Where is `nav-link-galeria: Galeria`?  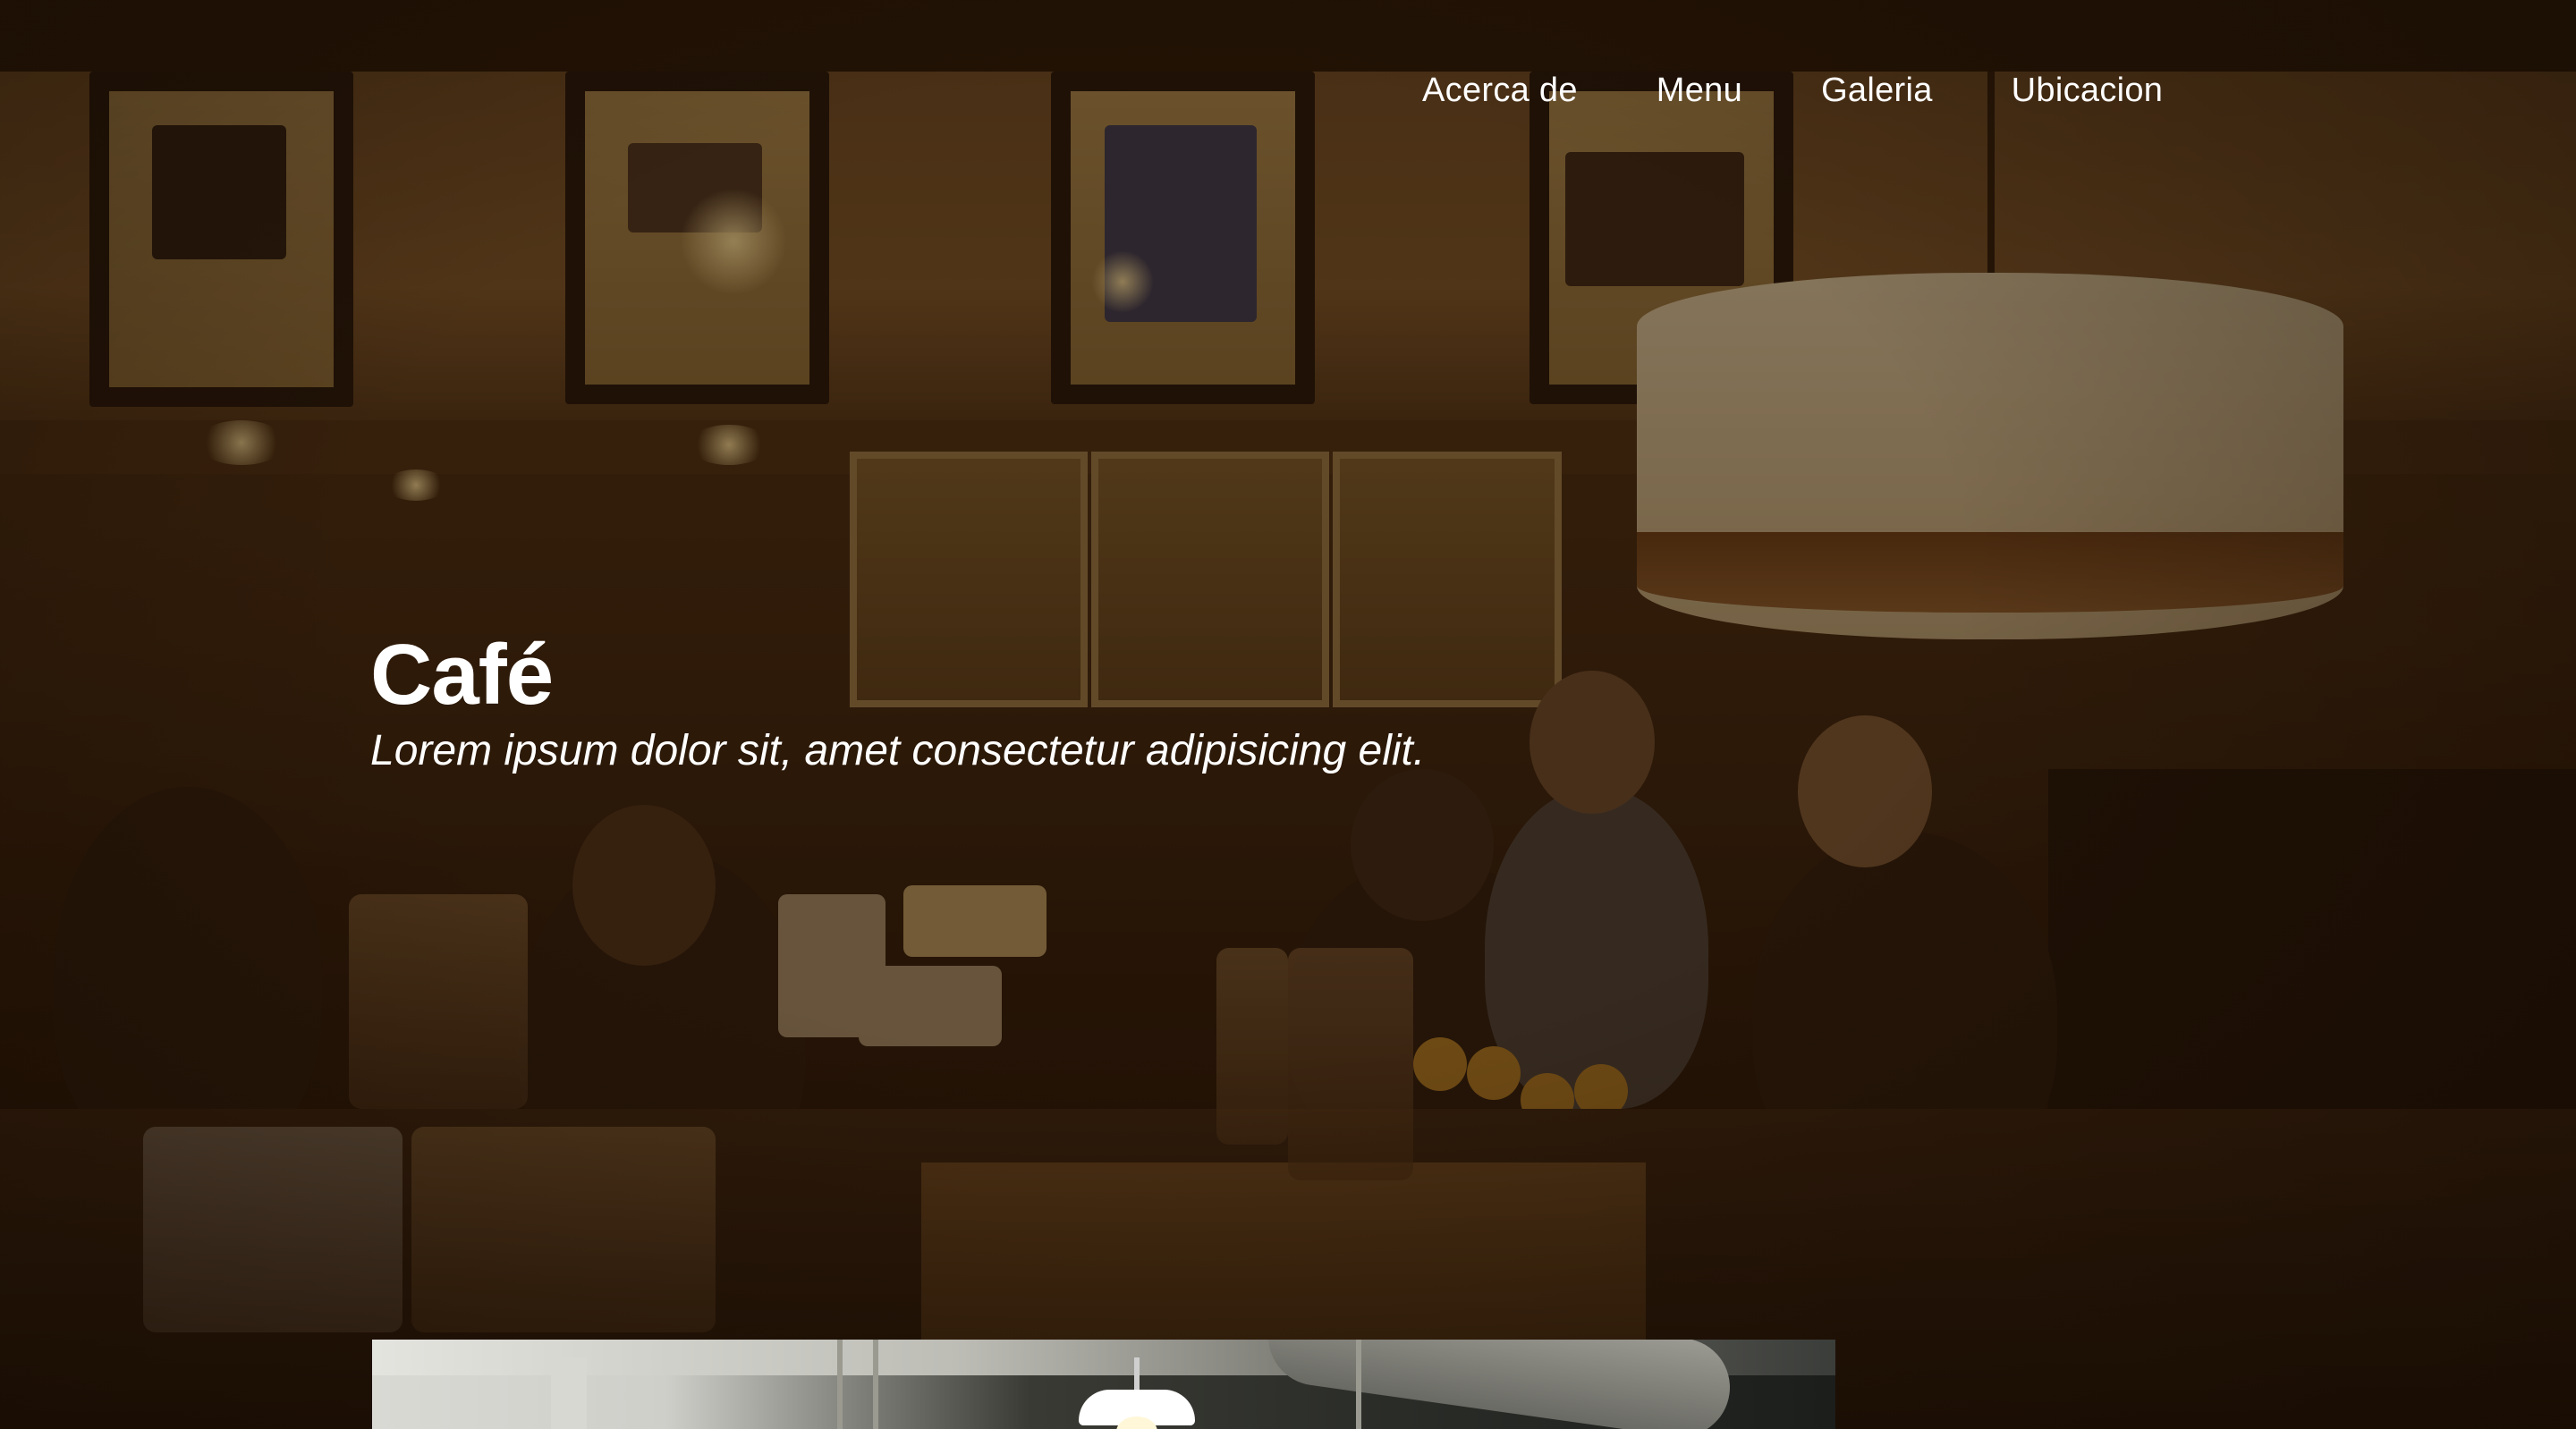
nav-link-galeria: Galeria is located at coordinates (1877, 91).